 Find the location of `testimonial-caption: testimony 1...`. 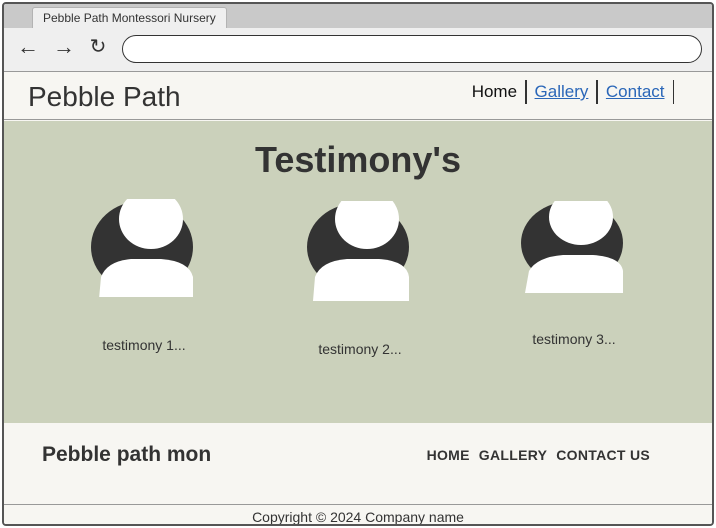

testimonial-caption: testimony 1... is located at coordinates (144, 345).